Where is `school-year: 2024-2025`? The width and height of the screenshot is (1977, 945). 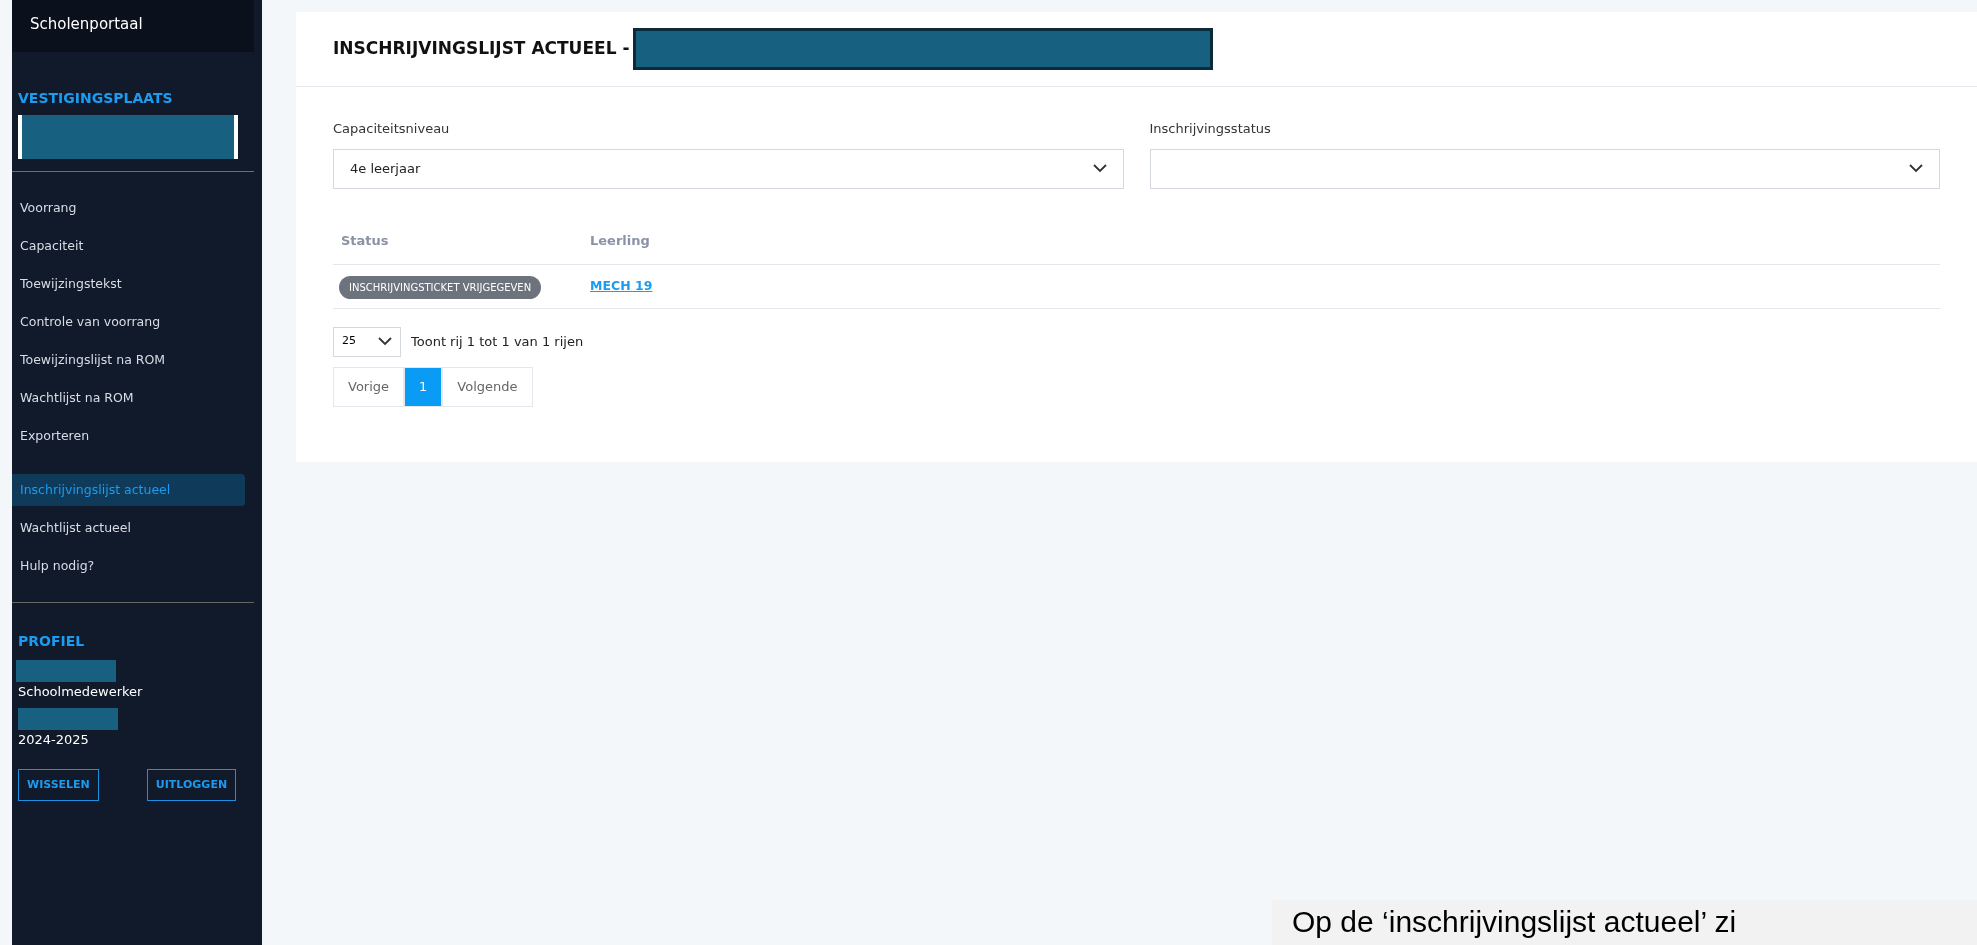
school-year: 2024-2025 is located at coordinates (54, 739).